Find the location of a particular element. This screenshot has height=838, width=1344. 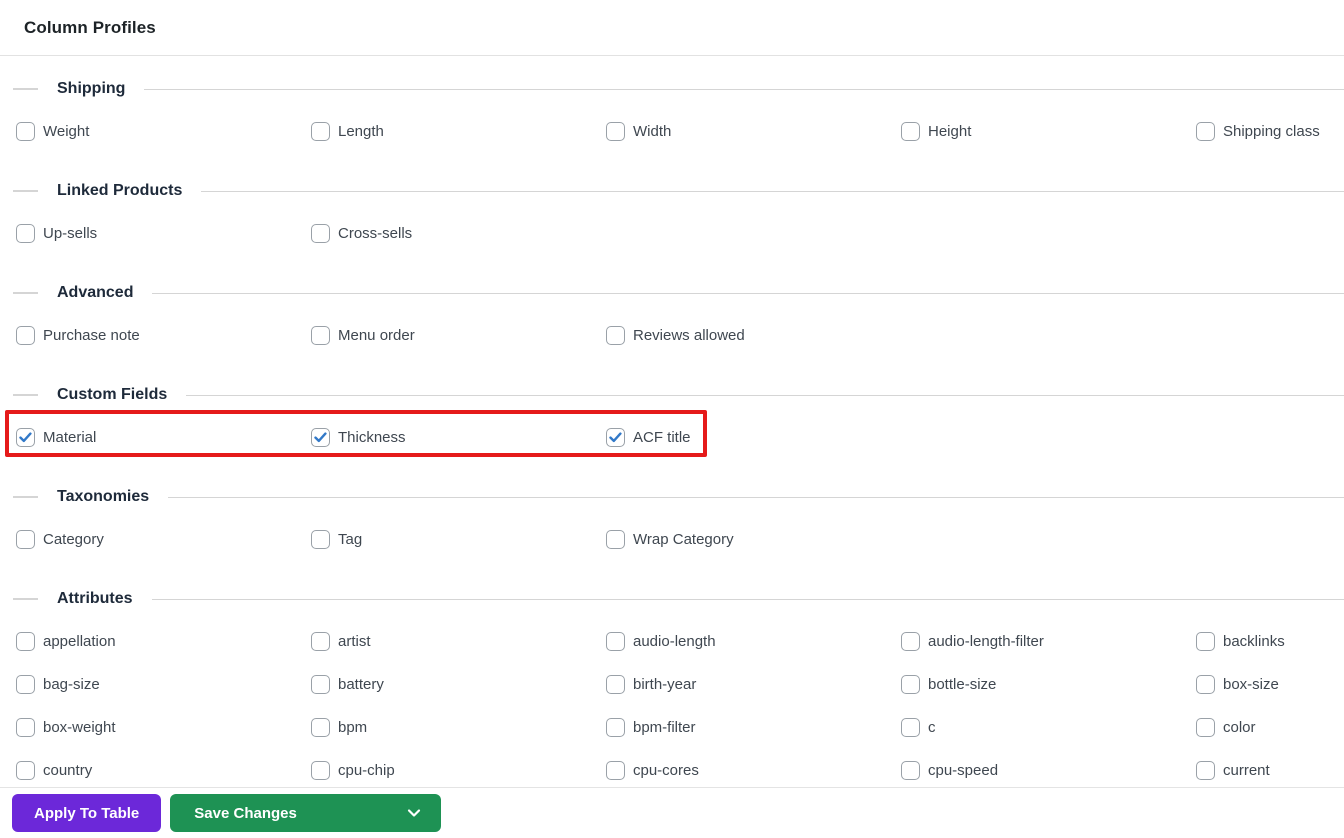

checkbox-label: Menu order is located at coordinates (376, 335).